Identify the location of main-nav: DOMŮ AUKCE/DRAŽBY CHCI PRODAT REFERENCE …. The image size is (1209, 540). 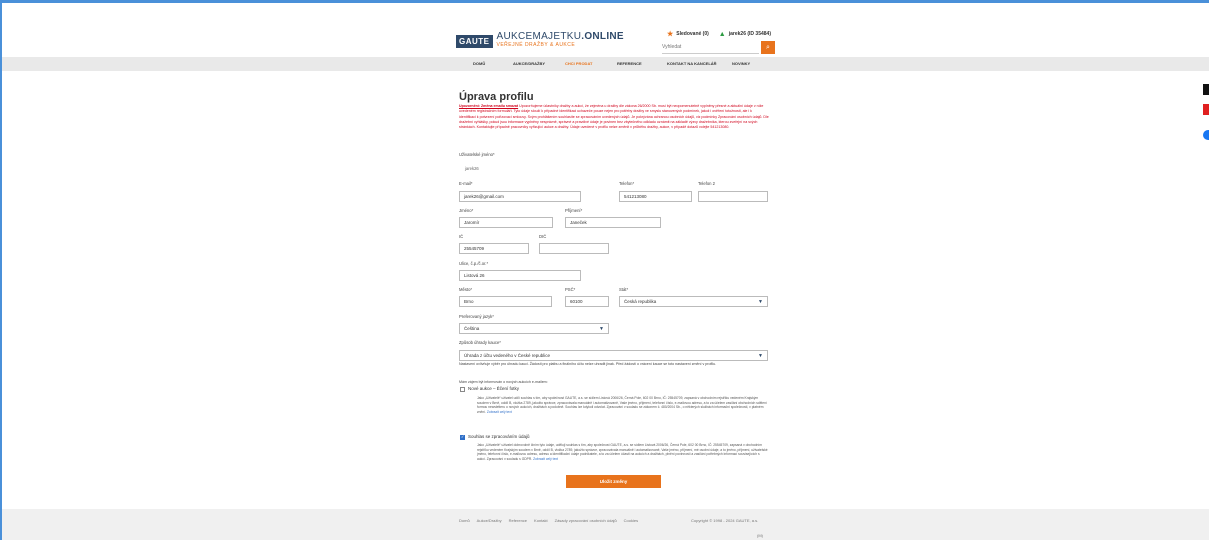
(604, 64).